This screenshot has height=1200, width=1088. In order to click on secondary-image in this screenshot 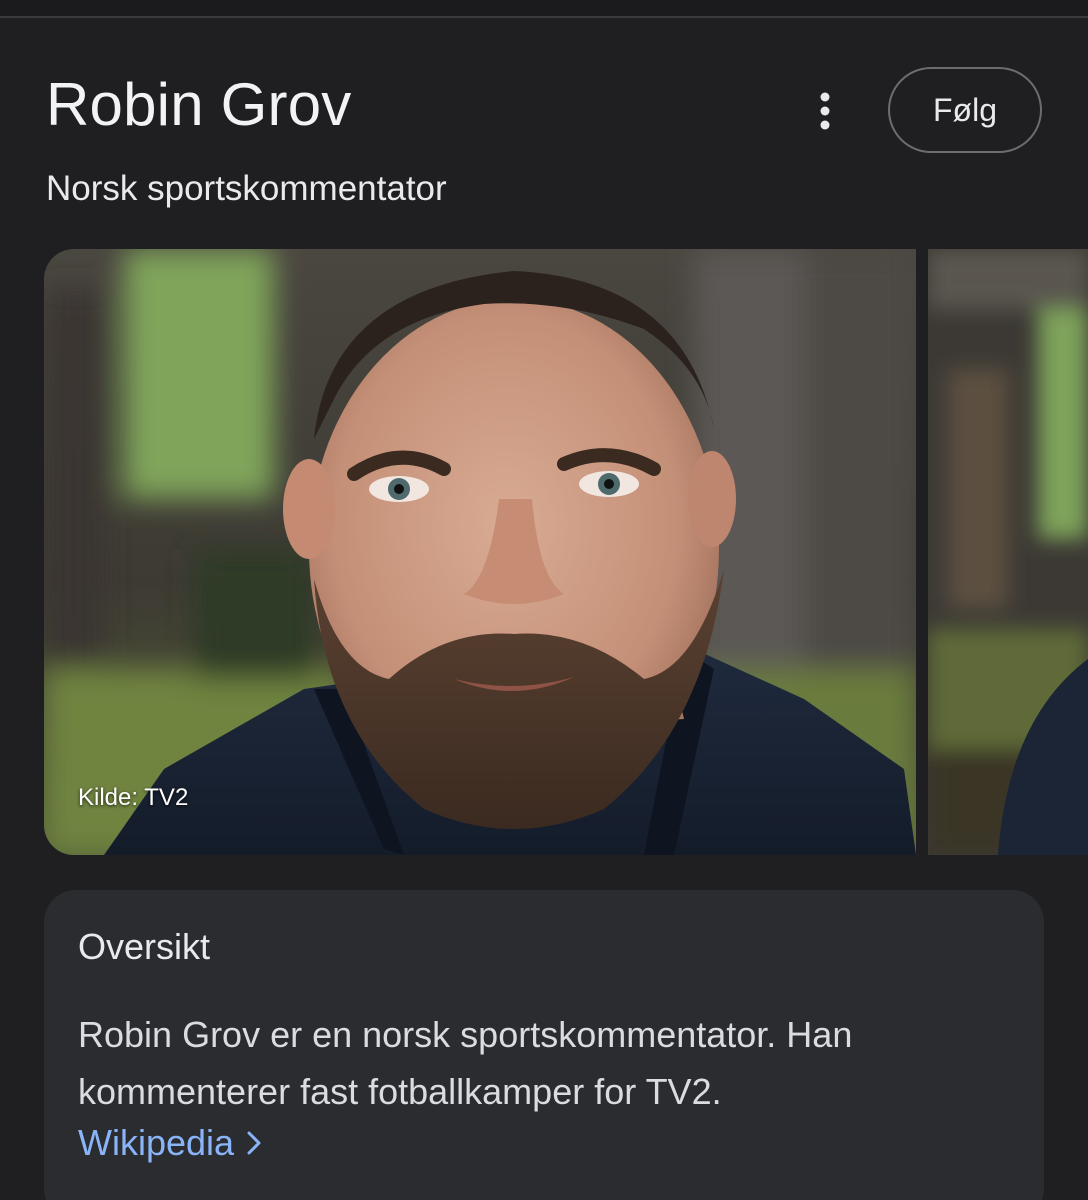, I will do `click(1008, 552)`.